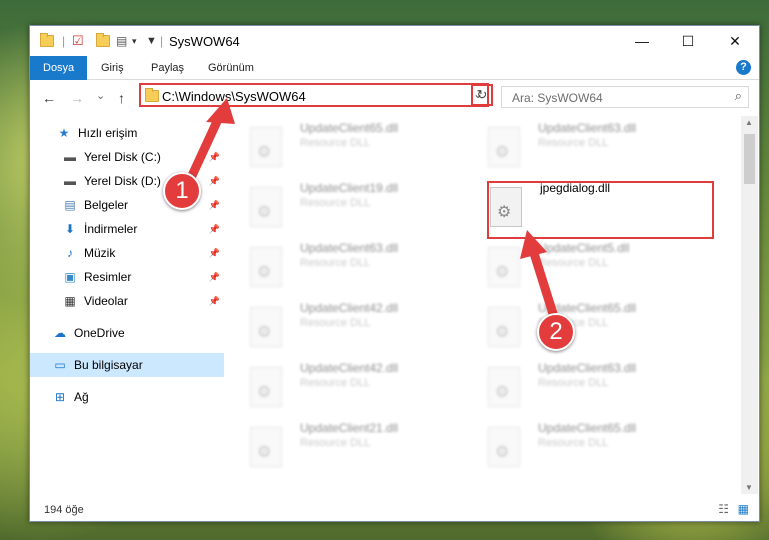 The height and width of the screenshot is (540, 769). Describe the element at coordinates (121, 41) in the screenshot. I see `view-icon: ▤` at that location.